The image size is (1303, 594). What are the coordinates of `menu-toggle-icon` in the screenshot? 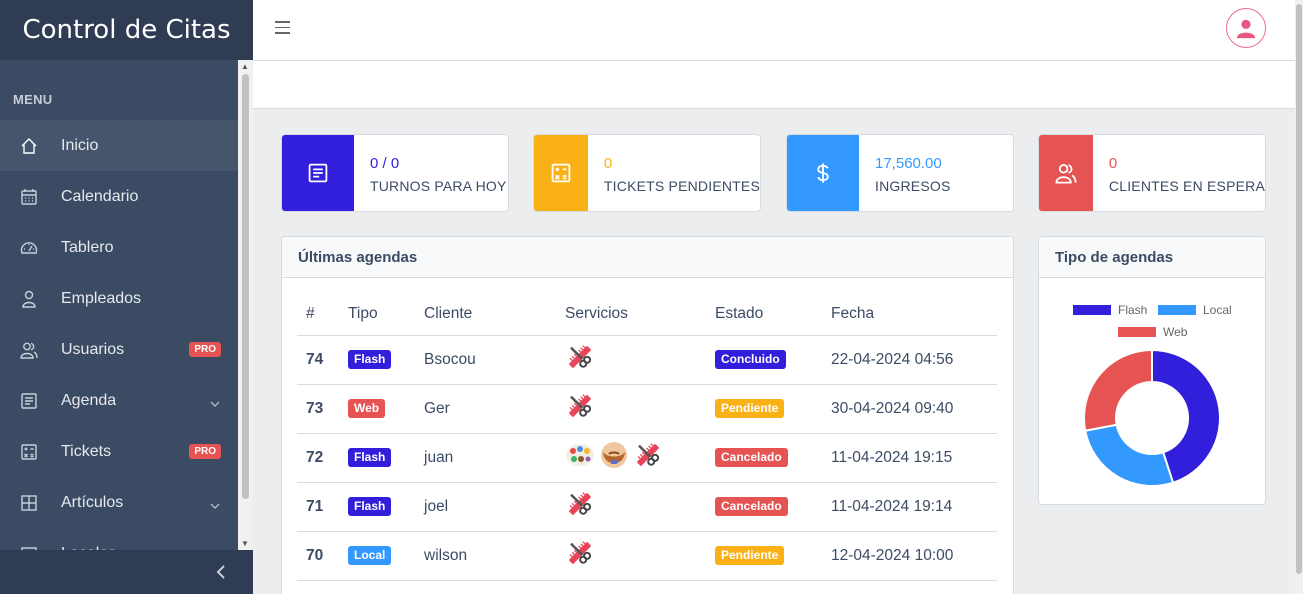 It's located at (282, 29).